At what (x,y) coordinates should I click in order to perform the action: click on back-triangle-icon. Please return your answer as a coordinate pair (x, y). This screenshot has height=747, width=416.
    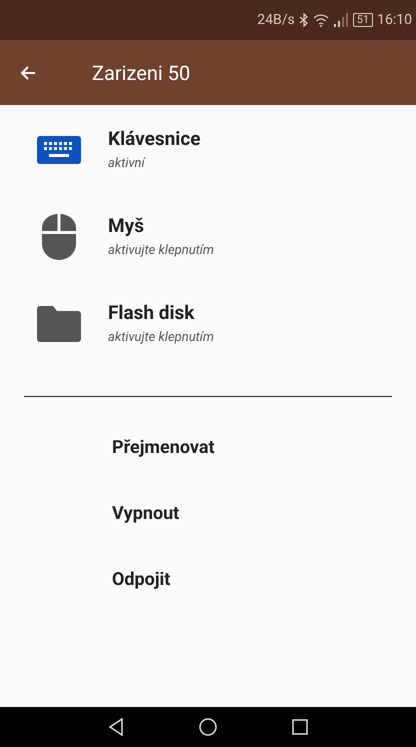
    Looking at the image, I should click on (116, 727).